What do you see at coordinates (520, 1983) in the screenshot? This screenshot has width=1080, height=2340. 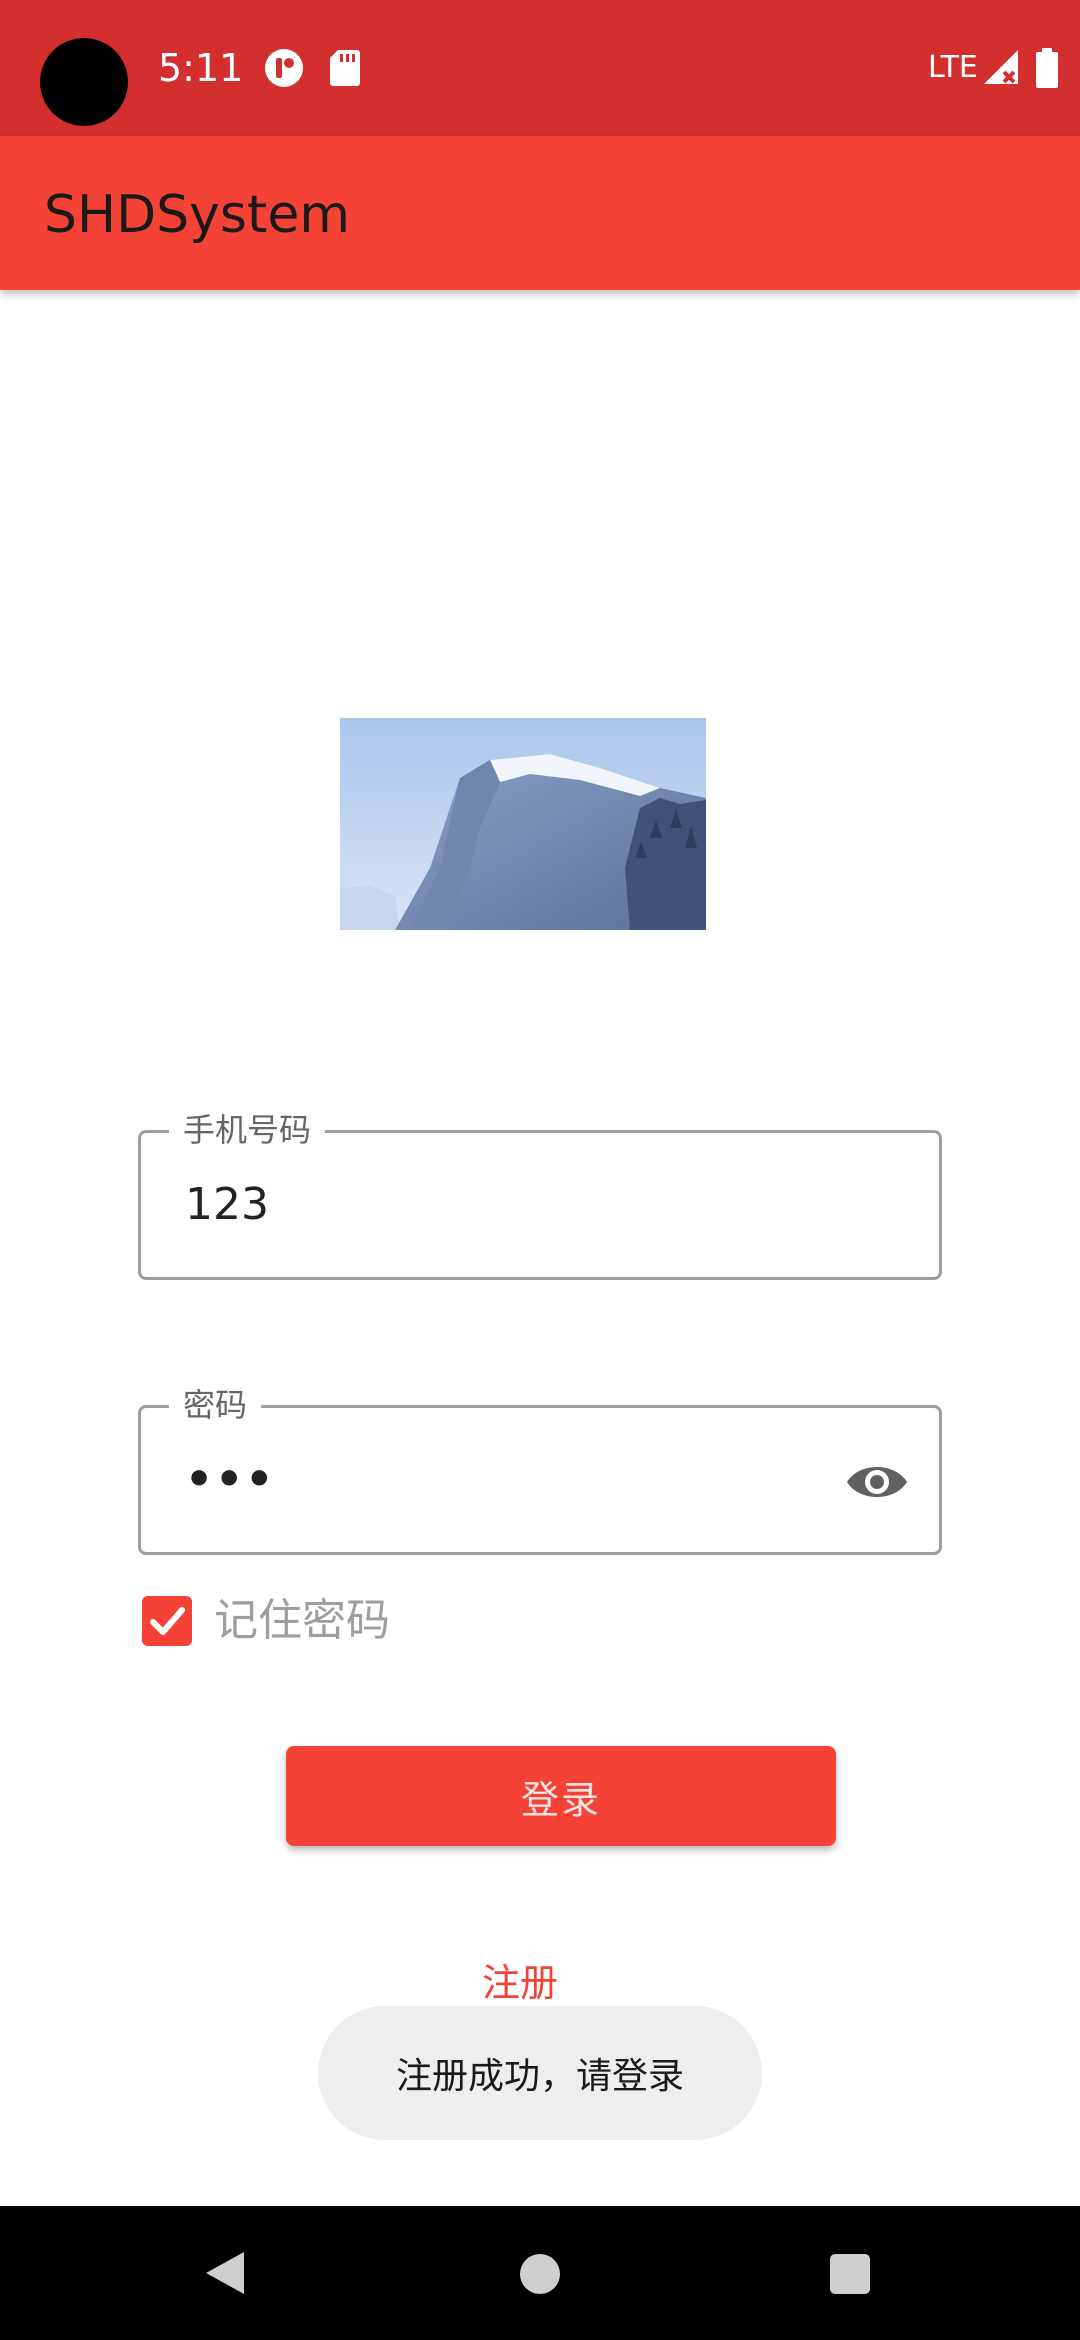 I see `register-link: 注册` at bounding box center [520, 1983].